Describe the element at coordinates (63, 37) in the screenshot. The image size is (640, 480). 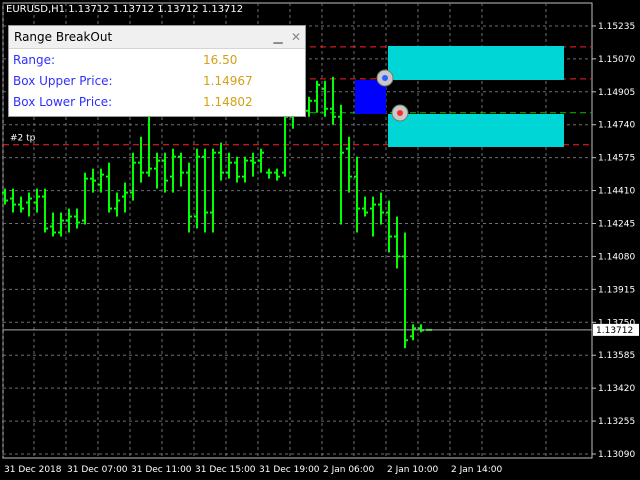
I see `panel-title: Range BreakOut` at that location.